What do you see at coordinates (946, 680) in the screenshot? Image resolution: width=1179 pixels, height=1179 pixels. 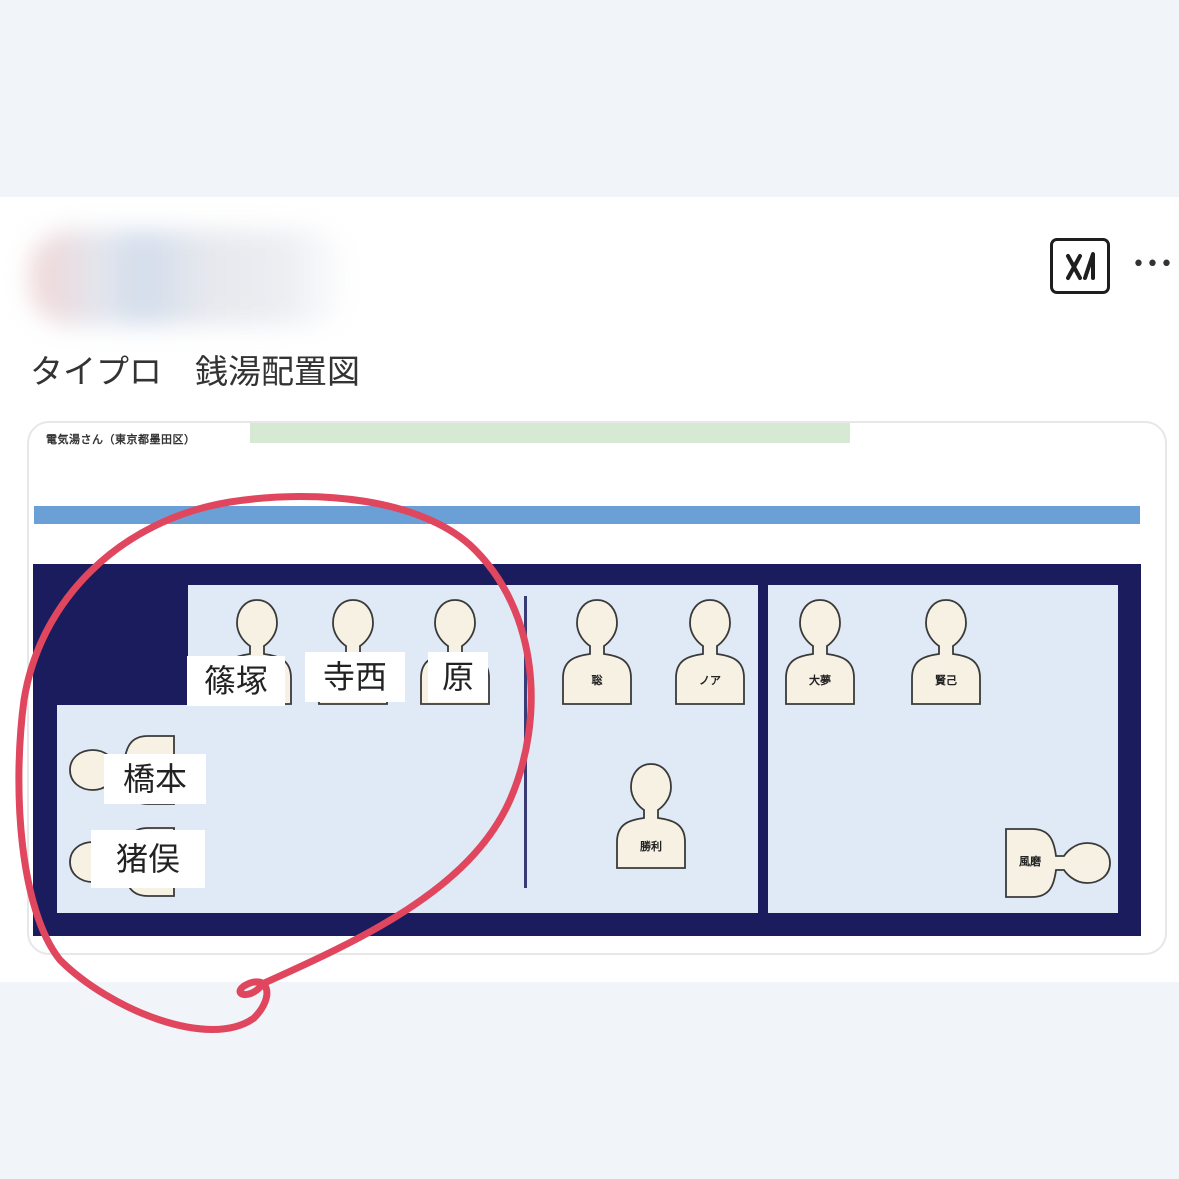 I see `person-label: 賢己` at bounding box center [946, 680].